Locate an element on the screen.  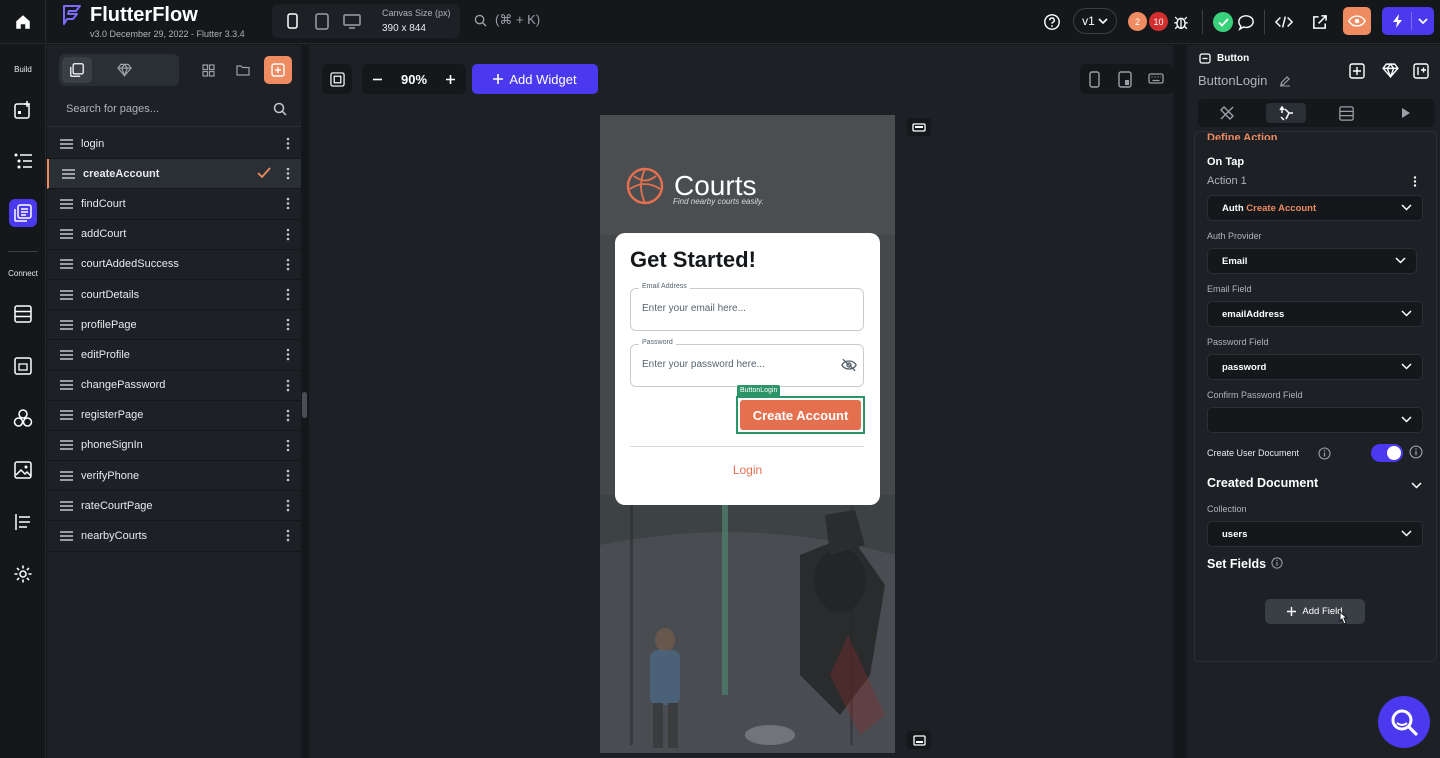
page-item: registerPage is located at coordinates (174, 416).